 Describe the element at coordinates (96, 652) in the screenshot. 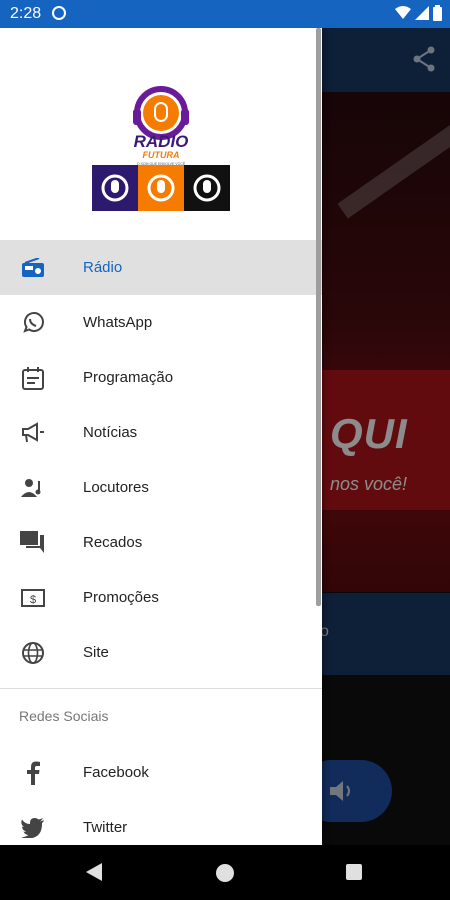

I see `menu-label-site: Site` at that location.